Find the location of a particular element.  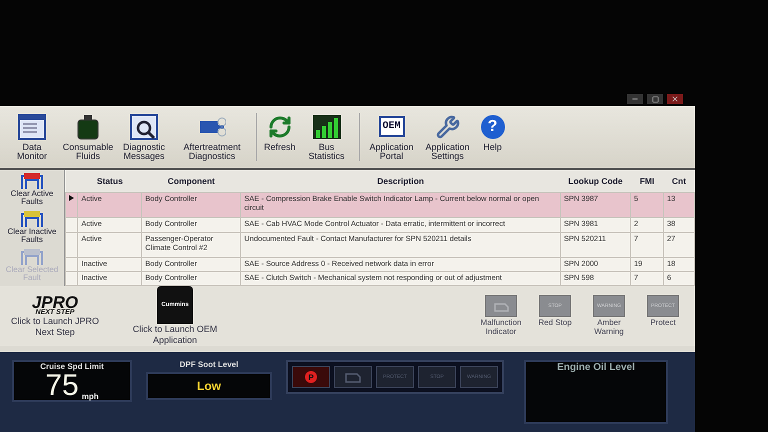

parking-brake-icon: P is located at coordinates (311, 377).